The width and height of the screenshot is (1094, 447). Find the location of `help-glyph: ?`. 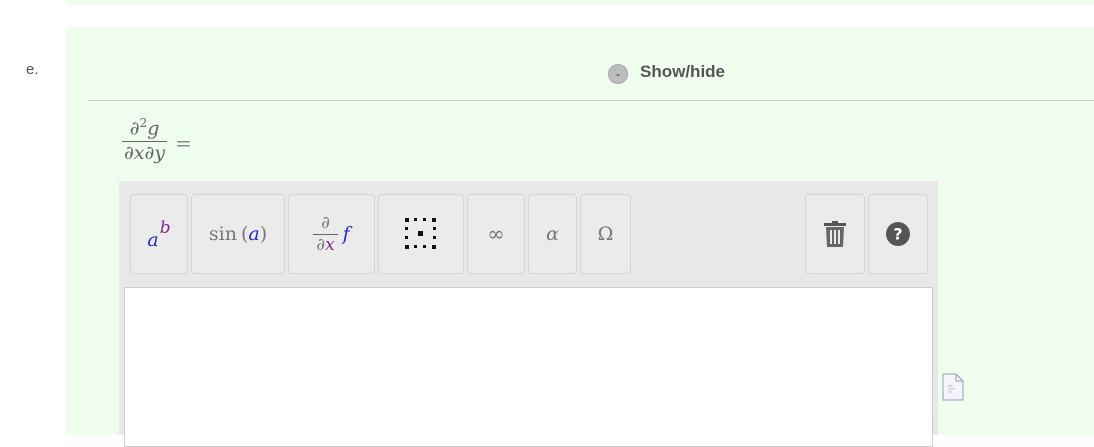

help-glyph: ? is located at coordinates (897, 234).